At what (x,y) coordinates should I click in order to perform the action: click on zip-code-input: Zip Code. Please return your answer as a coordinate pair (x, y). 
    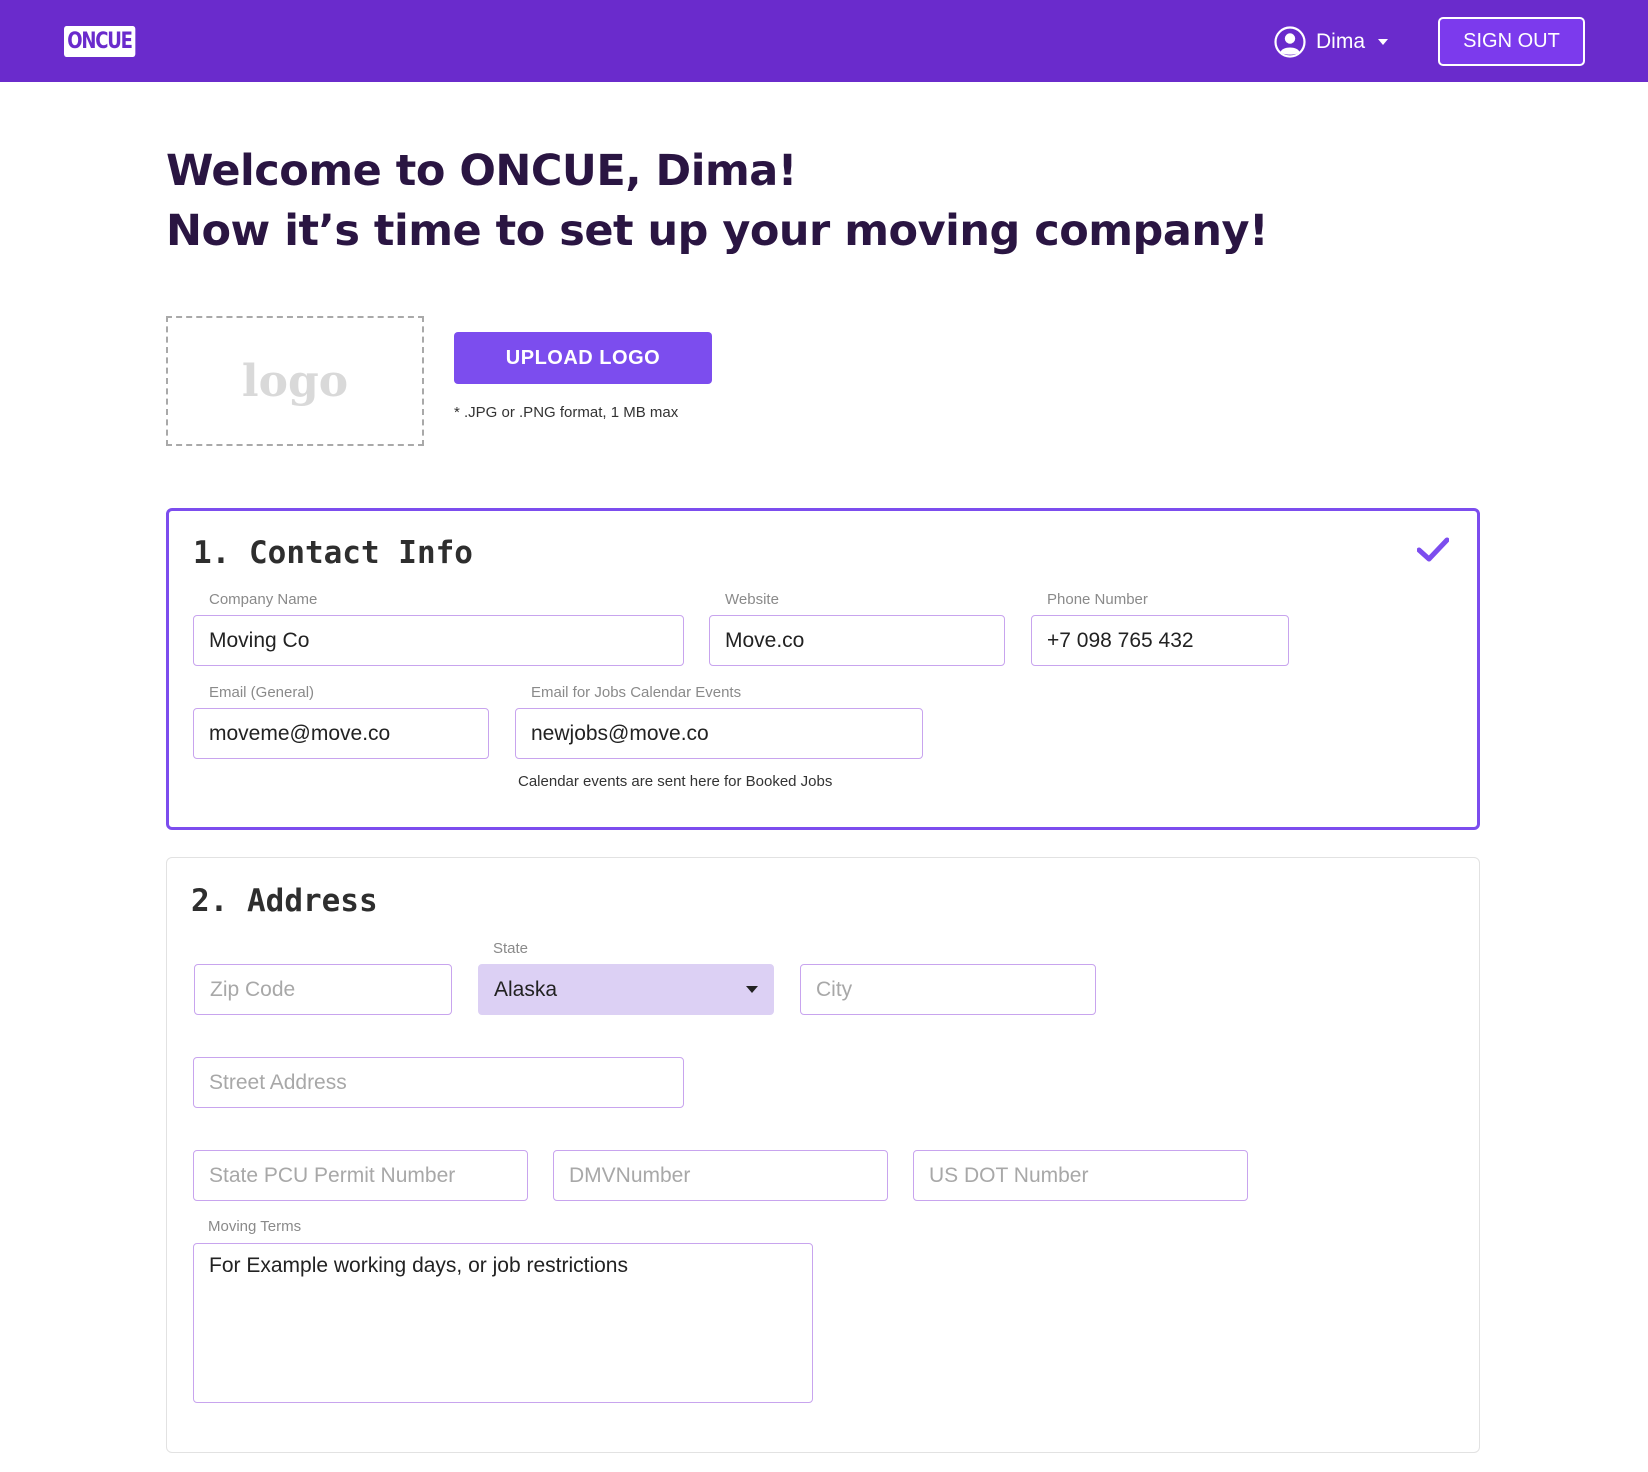
    Looking at the image, I should click on (323, 989).